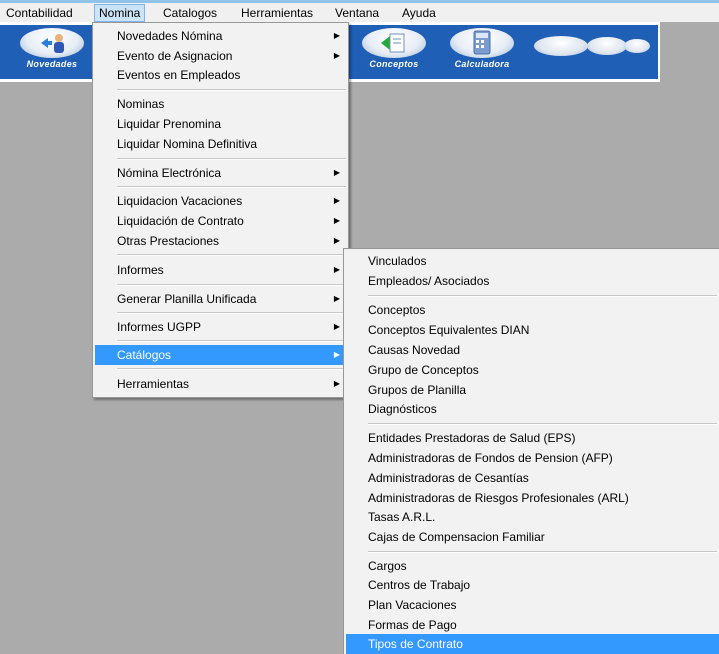 This screenshot has width=719, height=654. Describe the element at coordinates (220, 355) in the screenshot. I see `menu-item-catalogos: Catálogos ▶` at that location.